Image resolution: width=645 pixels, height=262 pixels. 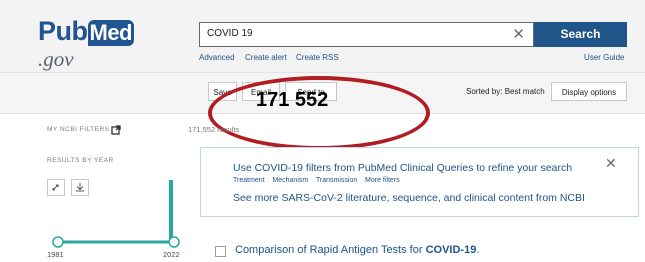 What do you see at coordinates (518, 34) in the screenshot?
I see `clear-icon: ✕` at bounding box center [518, 34].